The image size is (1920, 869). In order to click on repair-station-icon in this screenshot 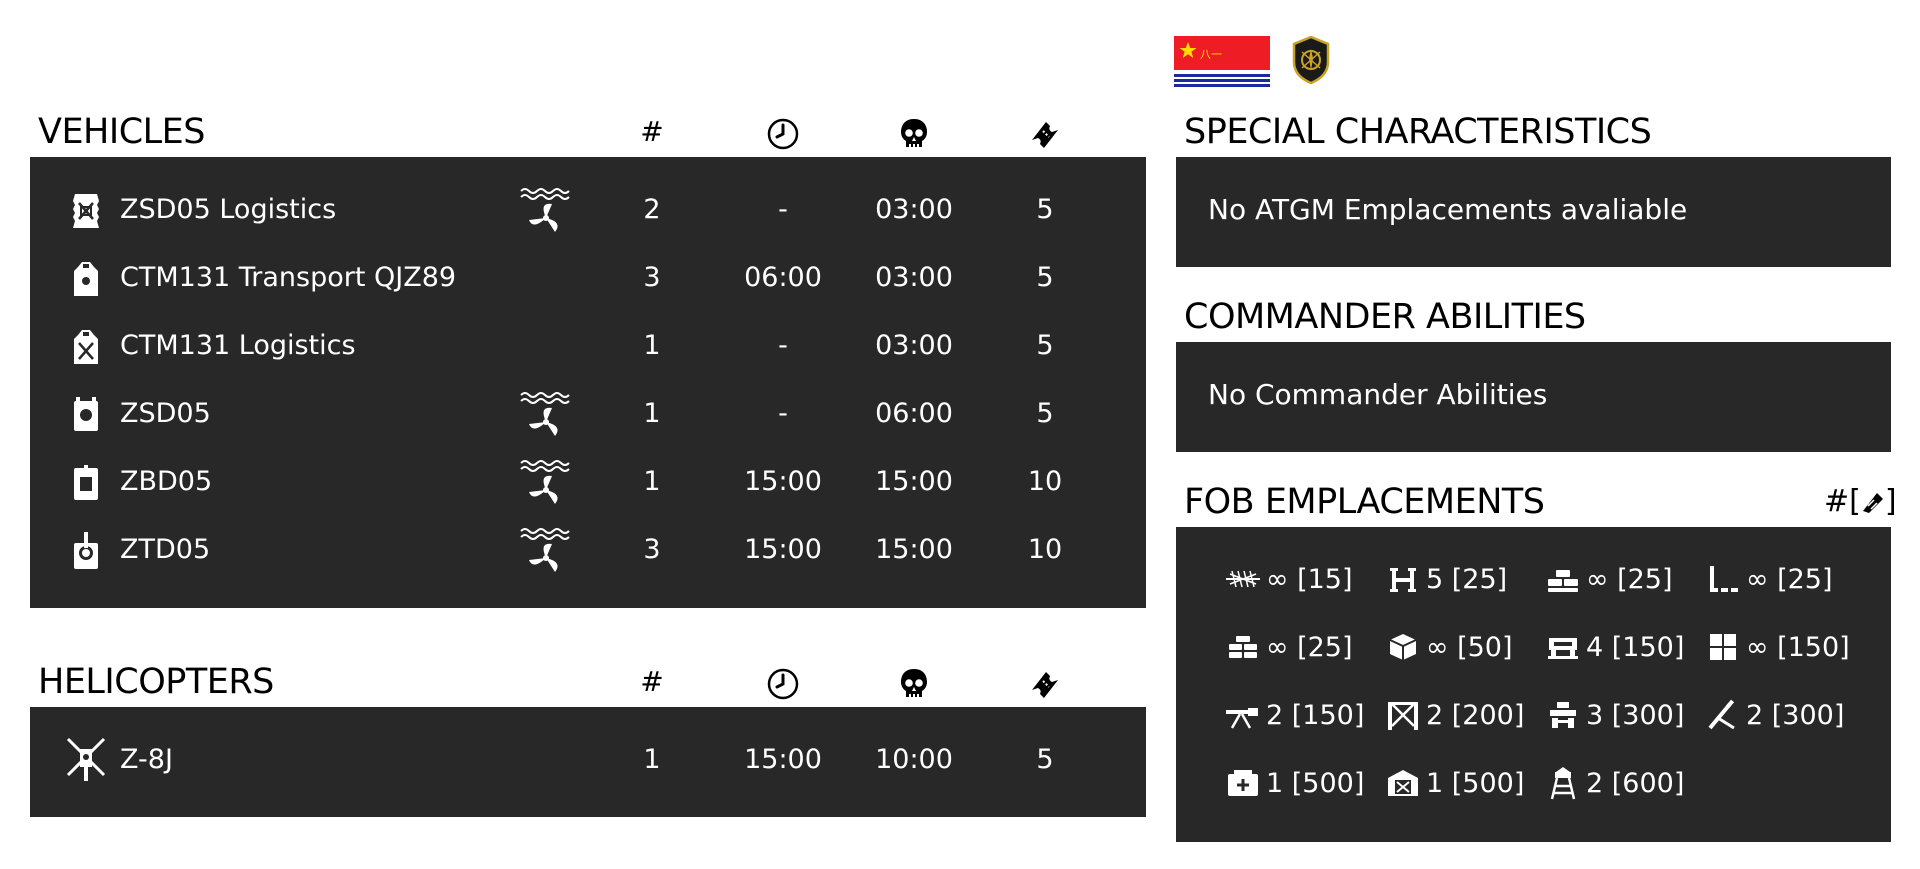, I will do `click(1403, 783)`.